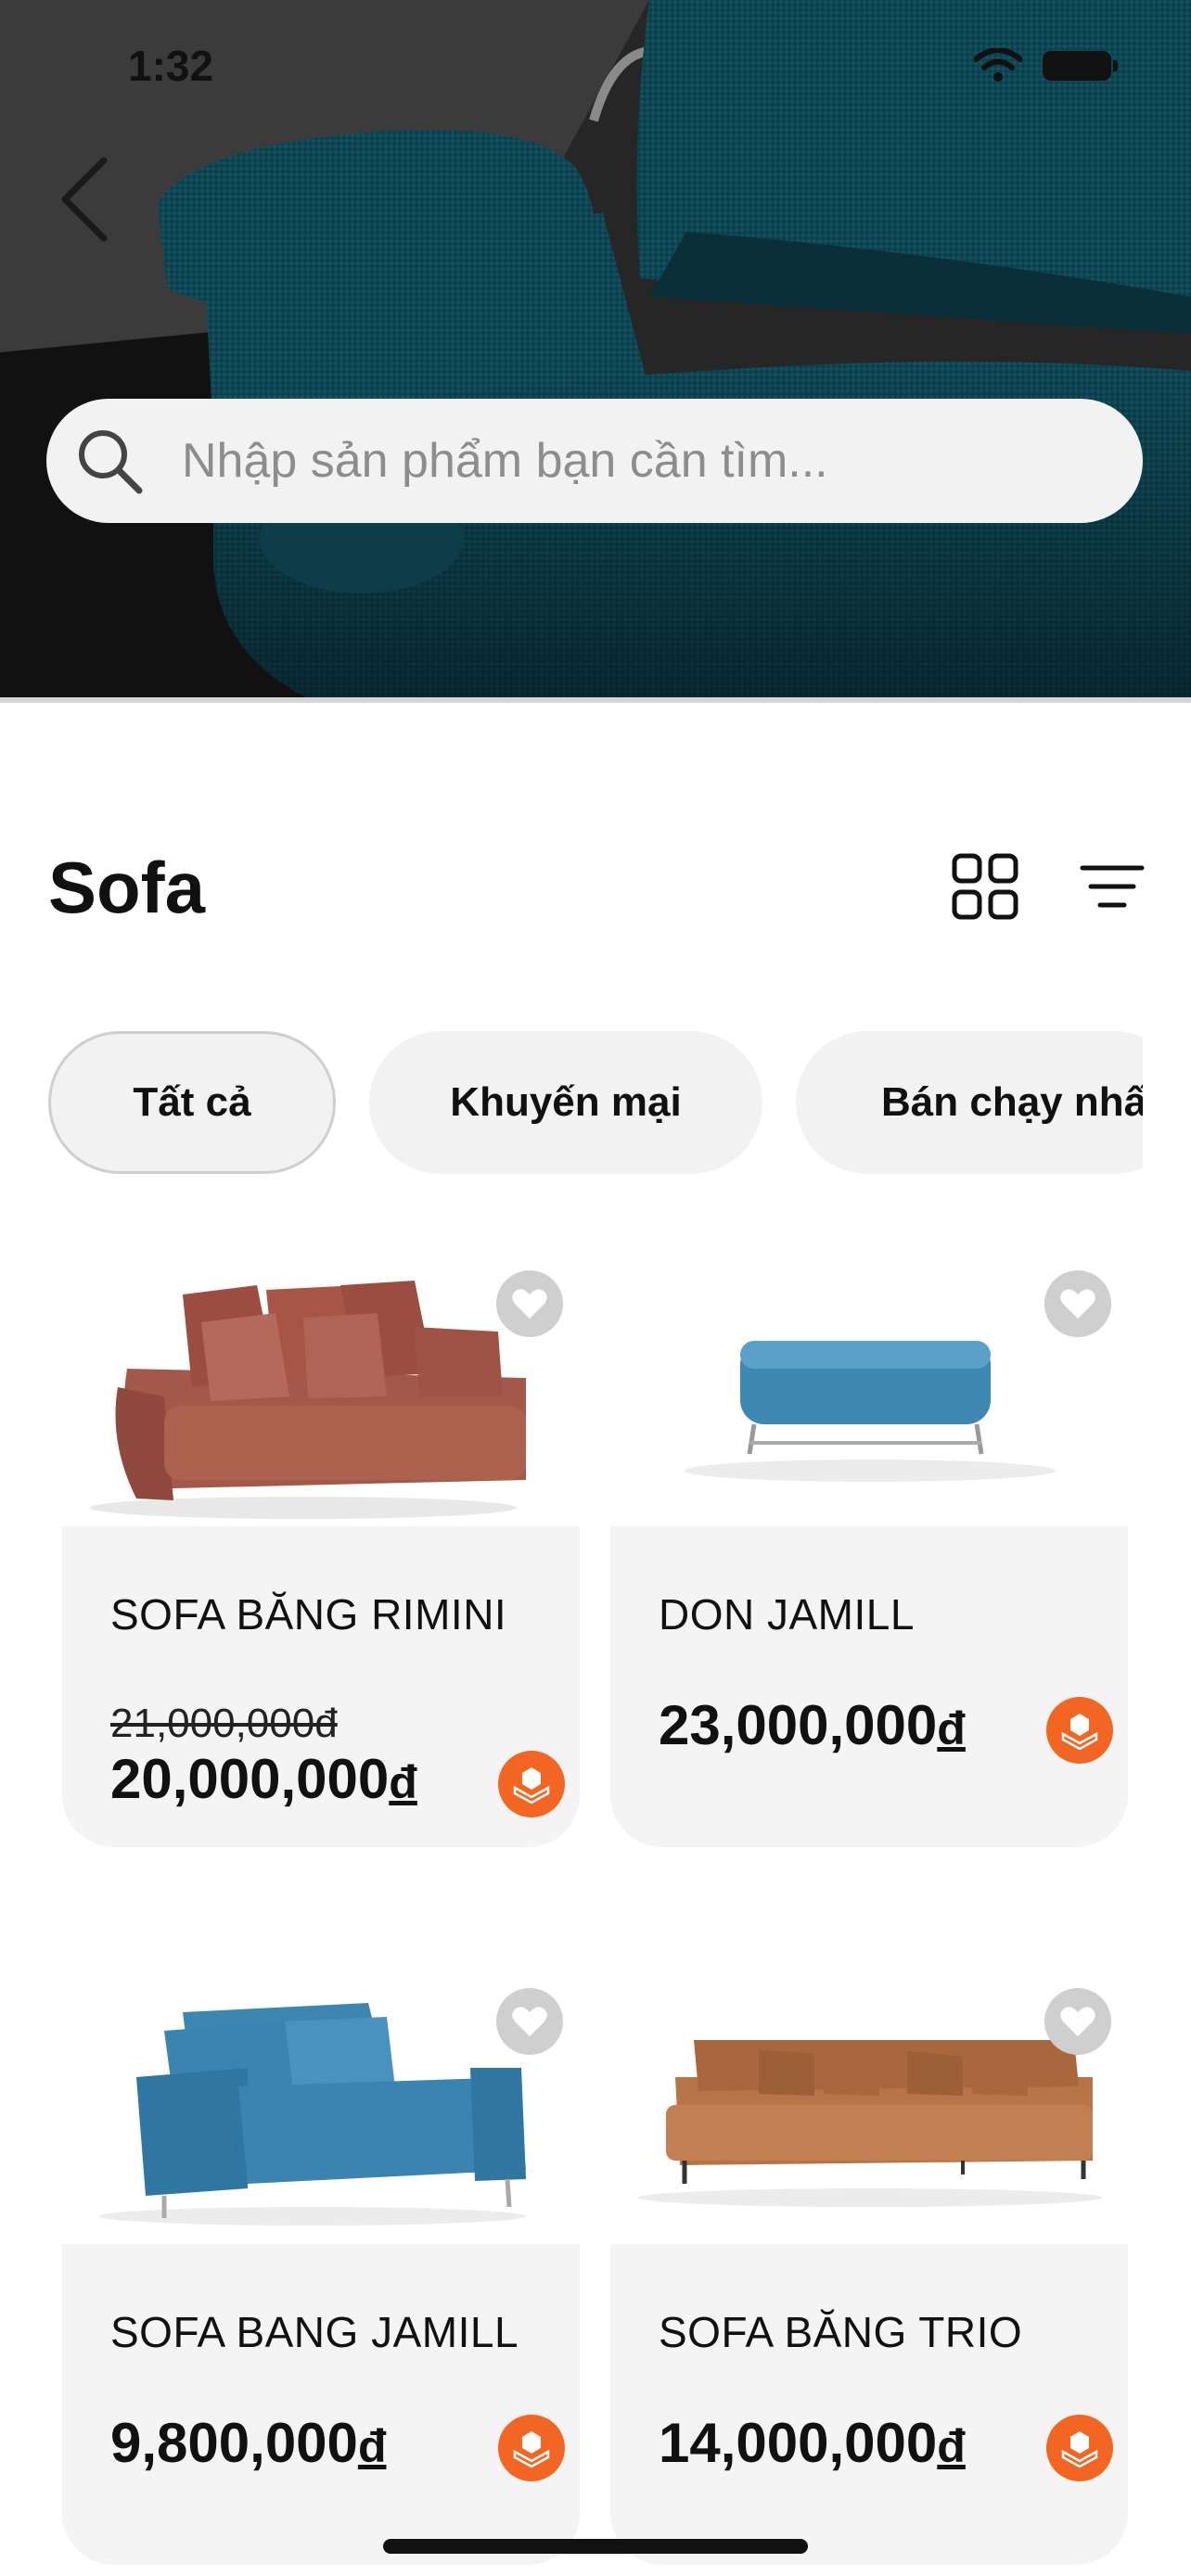 This screenshot has height=2576, width=1191. I want to click on product-info: DON JAMILL 23,000,000đ, so click(869, 1686).